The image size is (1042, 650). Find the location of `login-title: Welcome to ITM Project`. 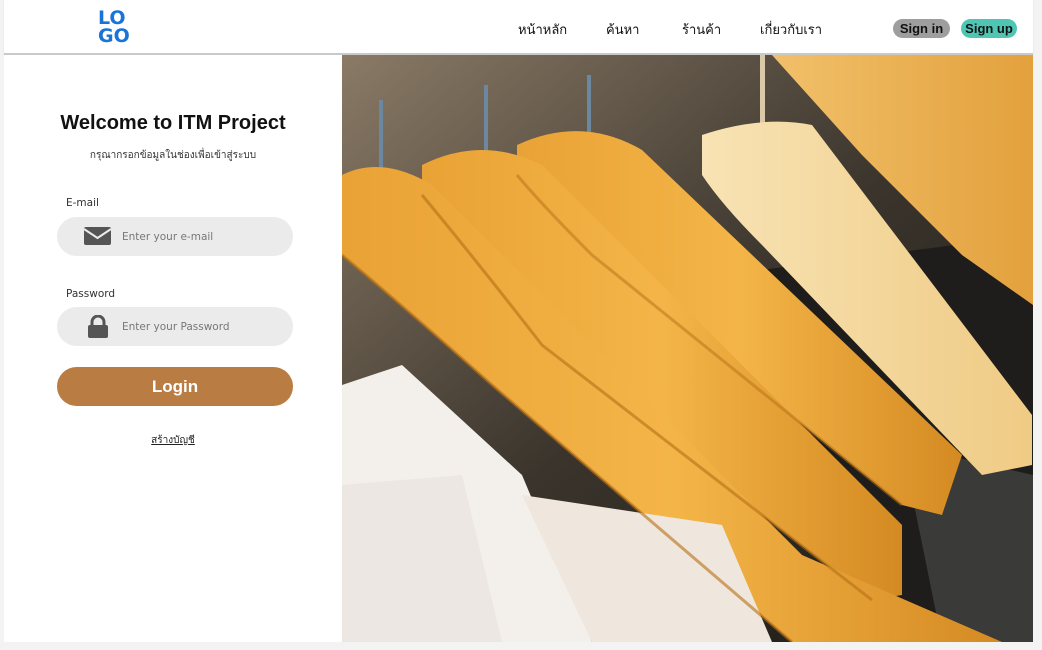

login-title: Welcome to ITM Project is located at coordinates (173, 123).